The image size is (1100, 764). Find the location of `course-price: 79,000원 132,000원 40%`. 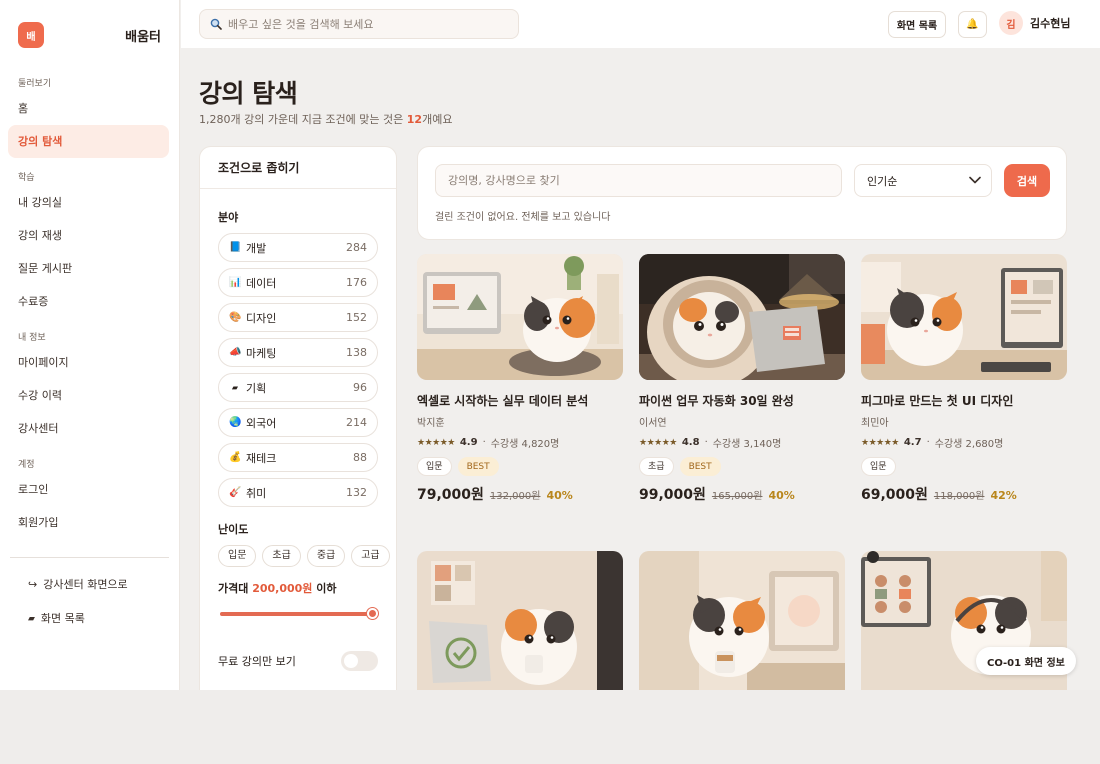

course-price: 79,000원 132,000원 40% is located at coordinates (520, 494).